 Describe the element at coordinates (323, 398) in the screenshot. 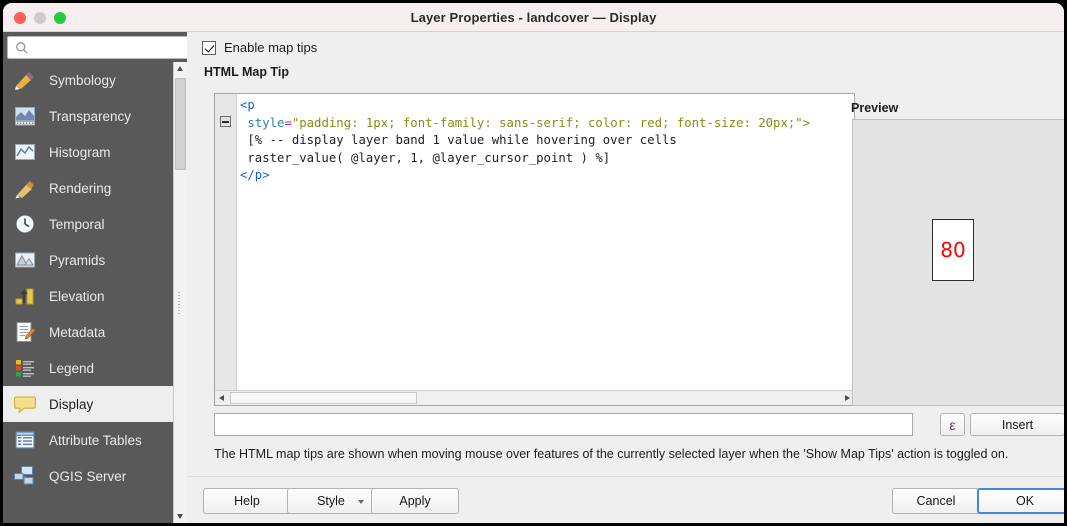

I see `editor-hscrollbar-thumb` at that location.